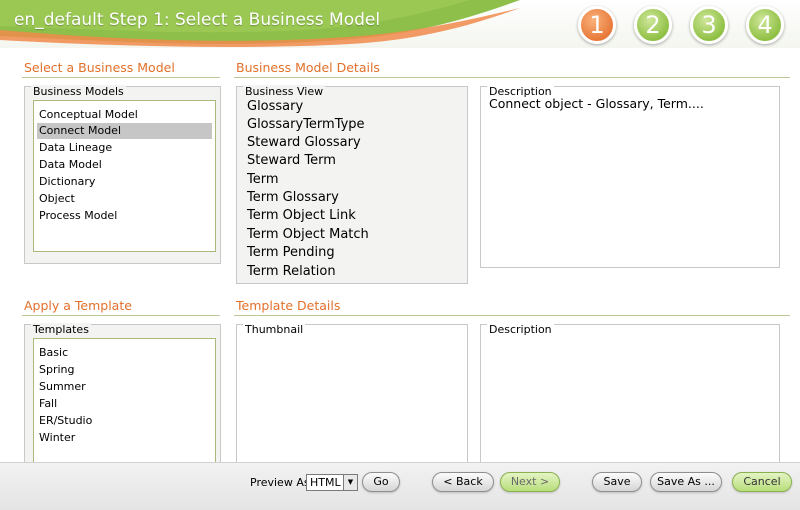 The image size is (800, 510). What do you see at coordinates (301, 216) in the screenshot?
I see `business-view-item: Term Object Link` at bounding box center [301, 216].